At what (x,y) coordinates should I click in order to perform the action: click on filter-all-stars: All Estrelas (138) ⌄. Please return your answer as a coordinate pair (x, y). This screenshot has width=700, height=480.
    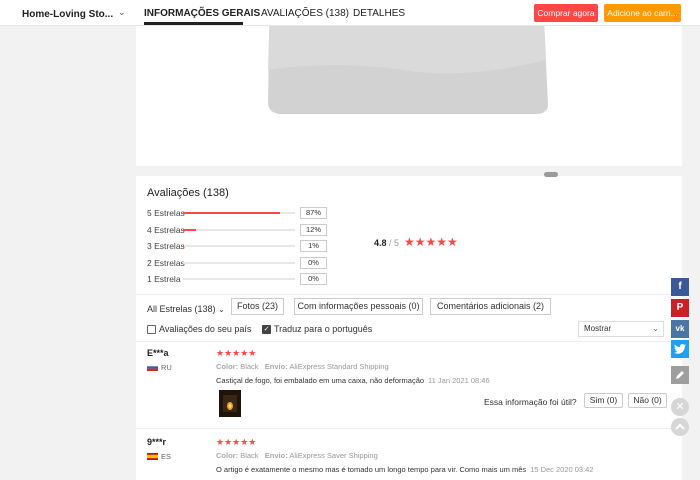
    Looking at the image, I should click on (186, 309).